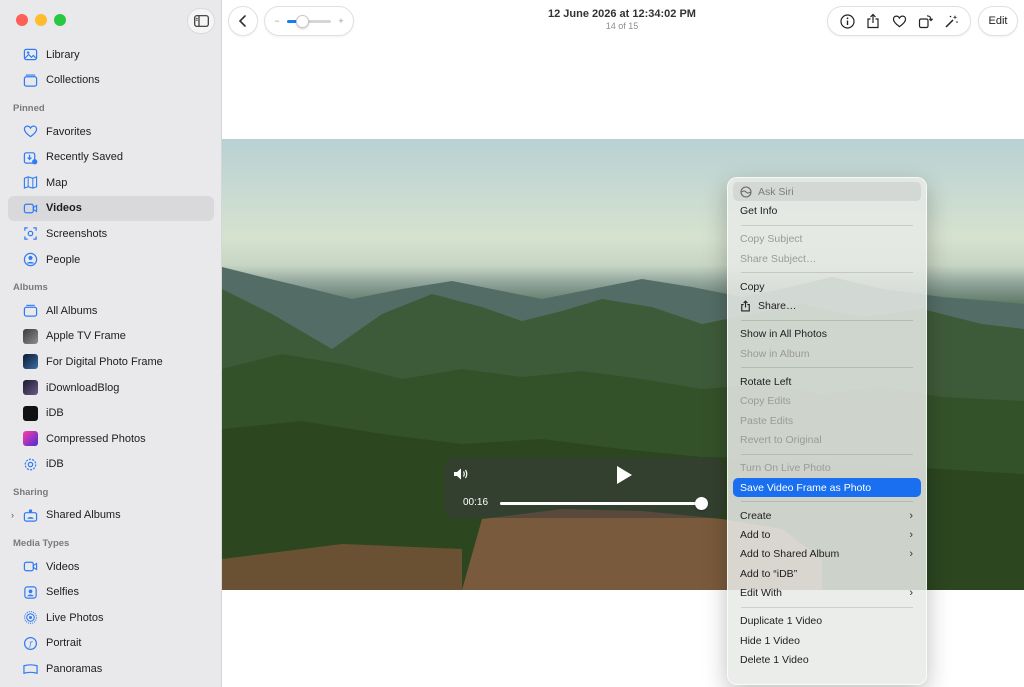  What do you see at coordinates (60, 20) in the screenshot?
I see `zoom-window-button` at bounding box center [60, 20].